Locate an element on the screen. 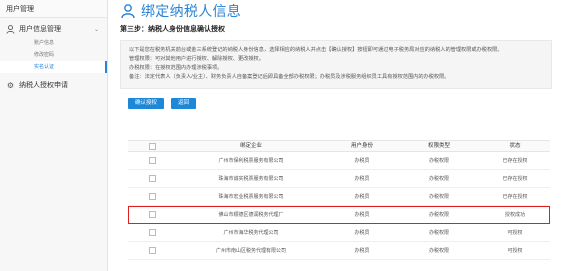  column-header: 状态 is located at coordinates (515, 146).